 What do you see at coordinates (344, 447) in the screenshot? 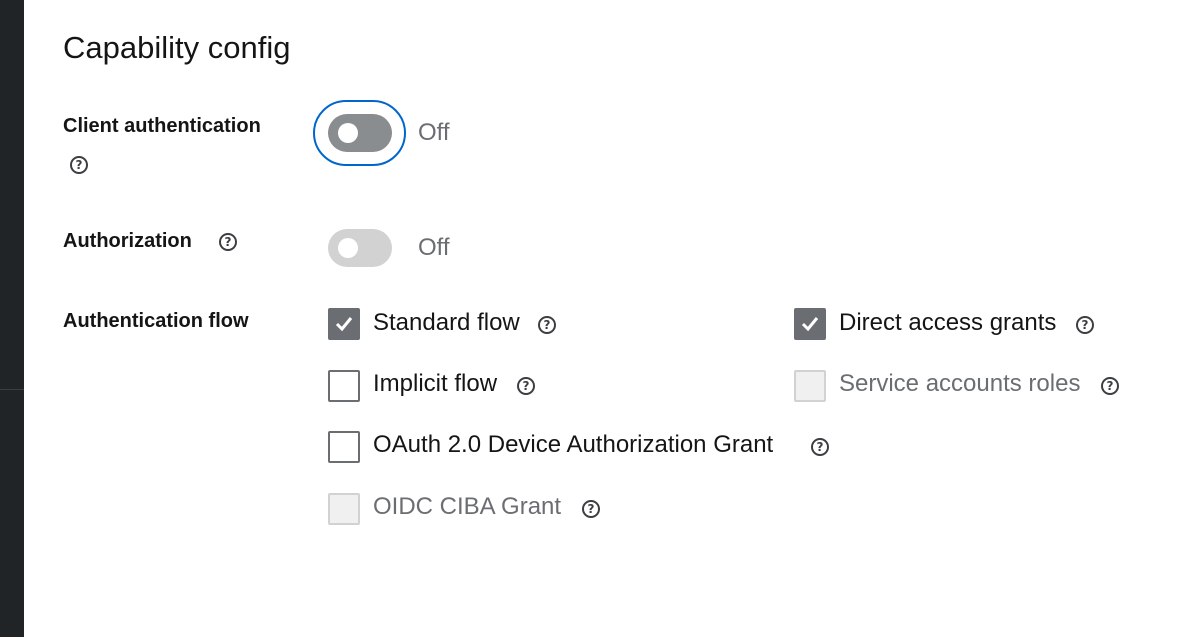
I see `oauth-device-grant-checkbox` at bounding box center [344, 447].